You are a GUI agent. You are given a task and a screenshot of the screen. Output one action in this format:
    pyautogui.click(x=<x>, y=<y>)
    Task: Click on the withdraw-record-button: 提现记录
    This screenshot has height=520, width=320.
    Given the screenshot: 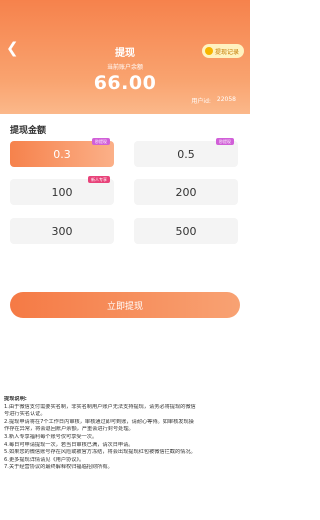 What is the action you would take?
    pyautogui.click(x=222, y=51)
    